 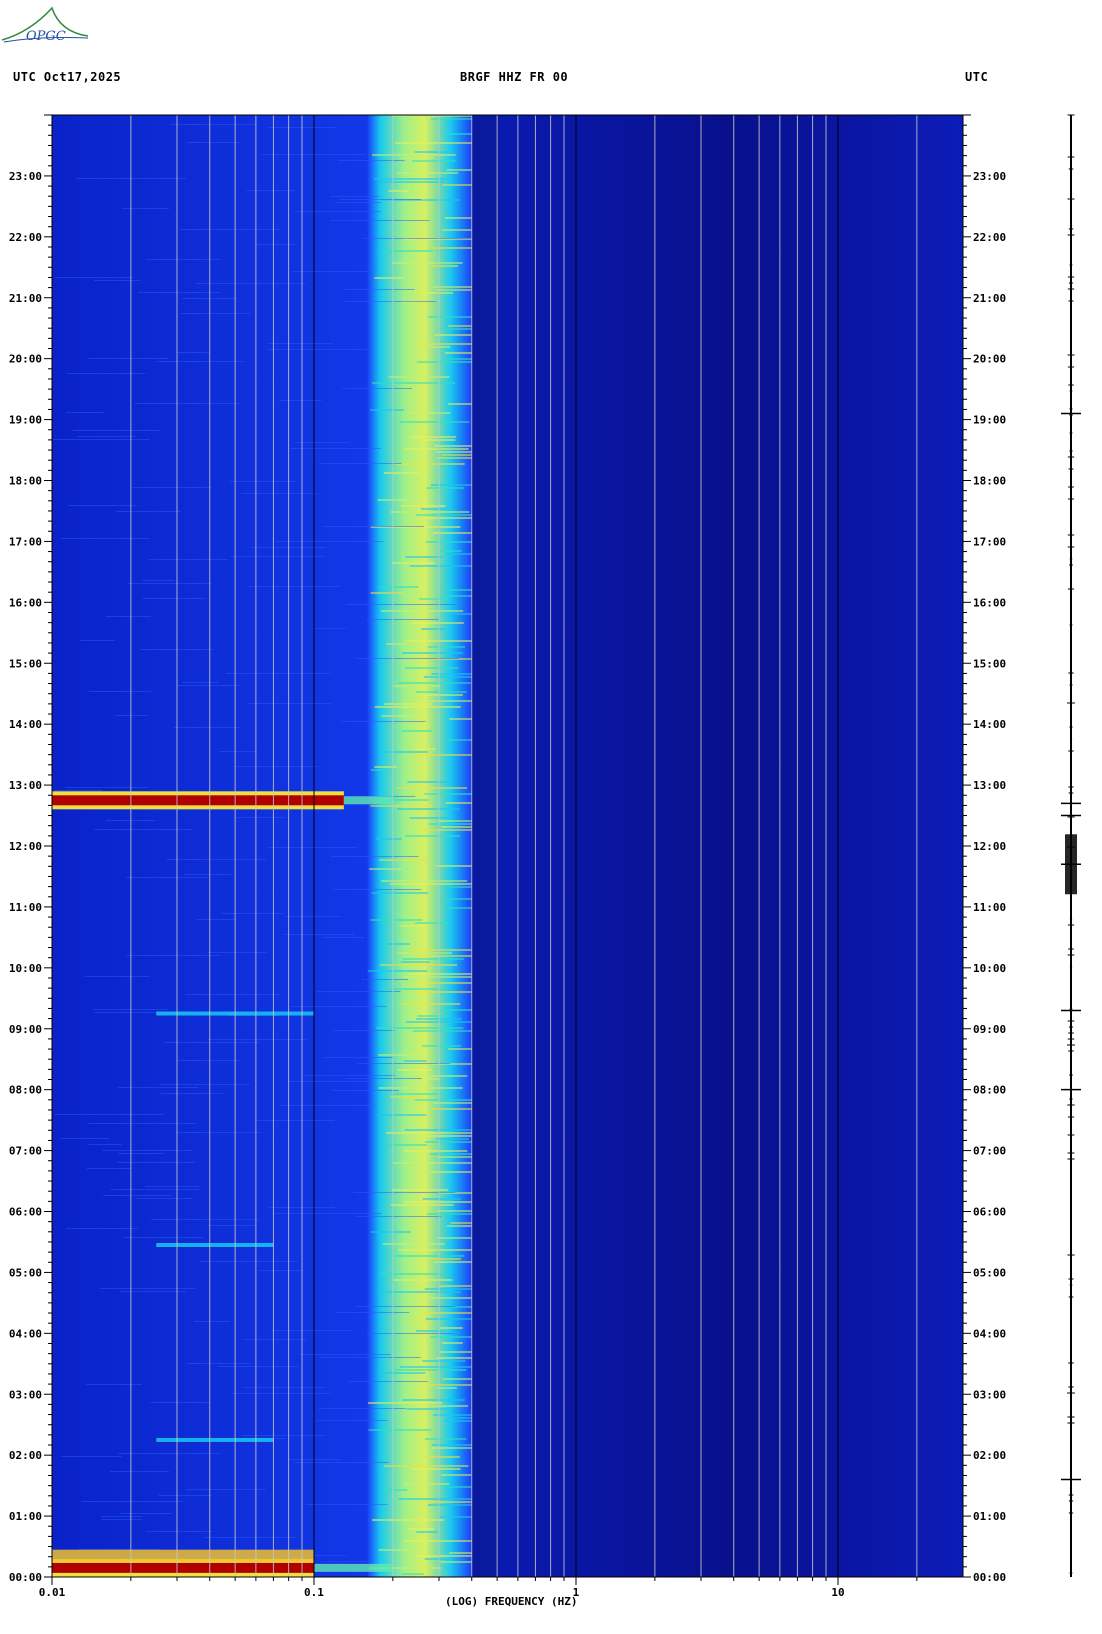 I want to click on event-core, so click(x=183, y=1567).